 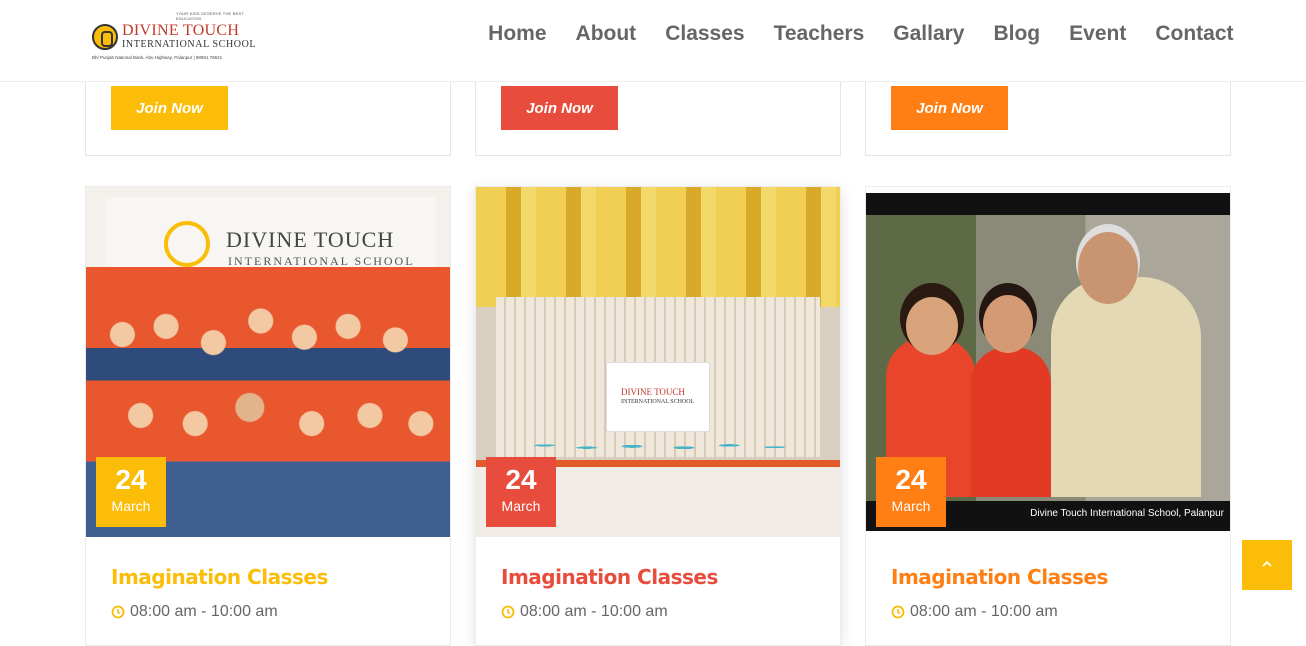 What do you see at coordinates (517, 34) in the screenshot?
I see `nav-item-home: Home` at bounding box center [517, 34].